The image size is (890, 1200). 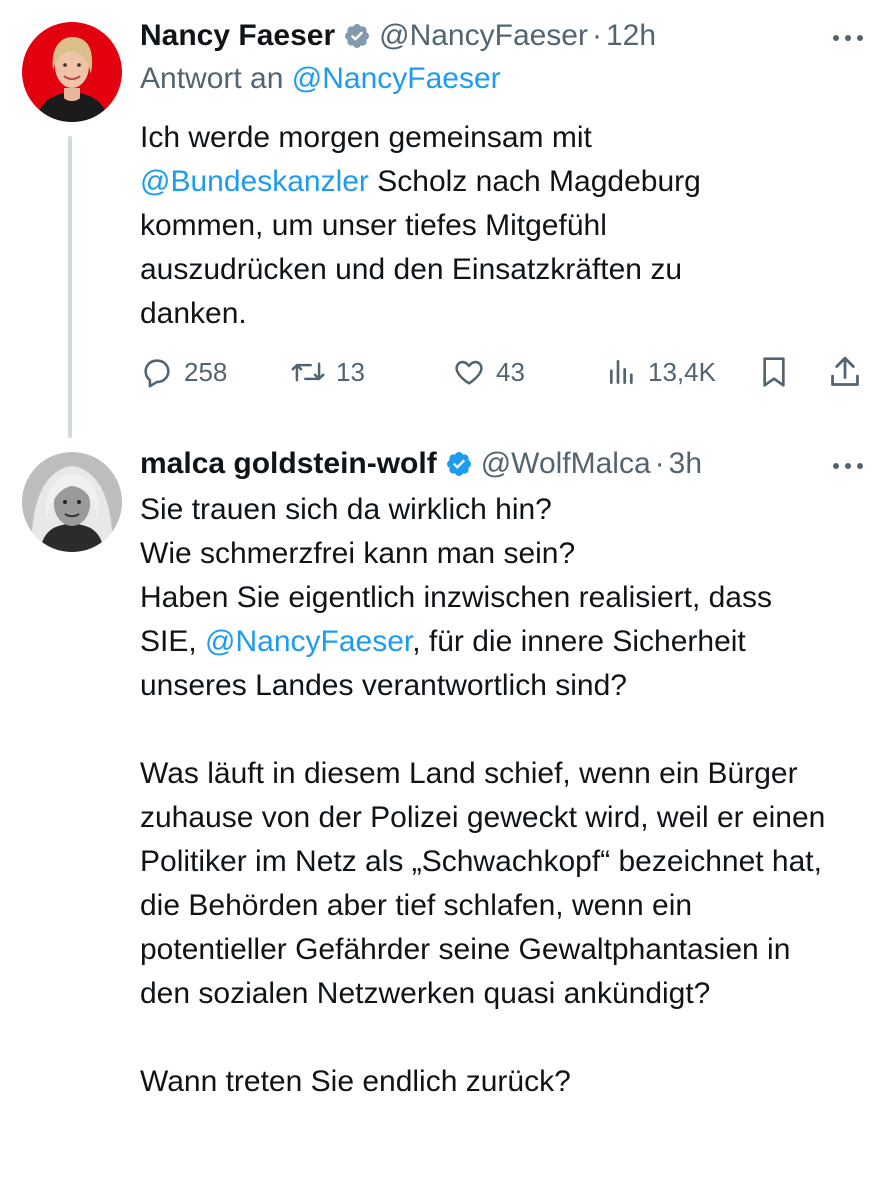 I want to click on action-bar: 258 13 43 13,4K, so click(x=505, y=372).